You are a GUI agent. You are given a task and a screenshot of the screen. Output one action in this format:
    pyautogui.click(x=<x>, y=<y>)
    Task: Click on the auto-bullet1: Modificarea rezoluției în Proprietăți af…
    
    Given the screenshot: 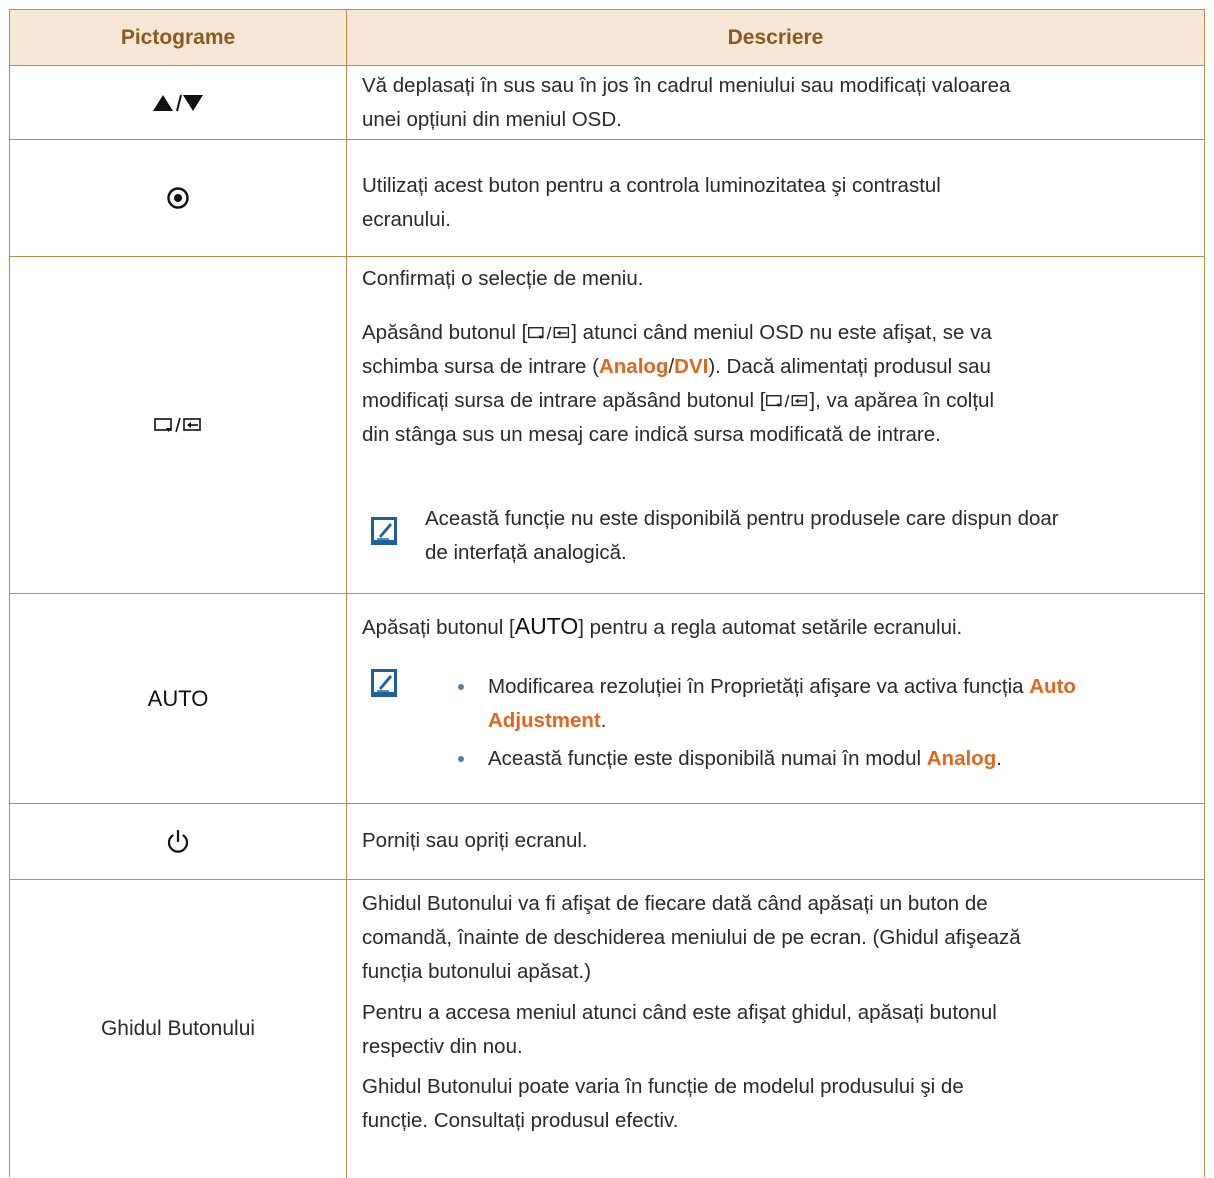 What is the action you would take?
    pyautogui.click(x=782, y=703)
    